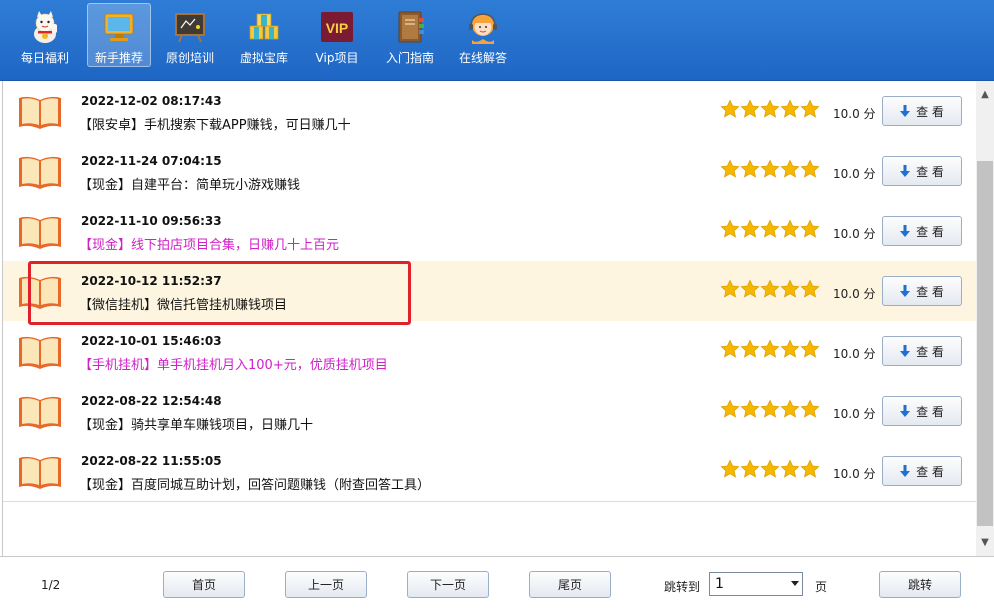 The height and width of the screenshot is (612, 994). Describe the element at coordinates (44, 58) in the screenshot. I see `tool-label: 每日福利` at that location.